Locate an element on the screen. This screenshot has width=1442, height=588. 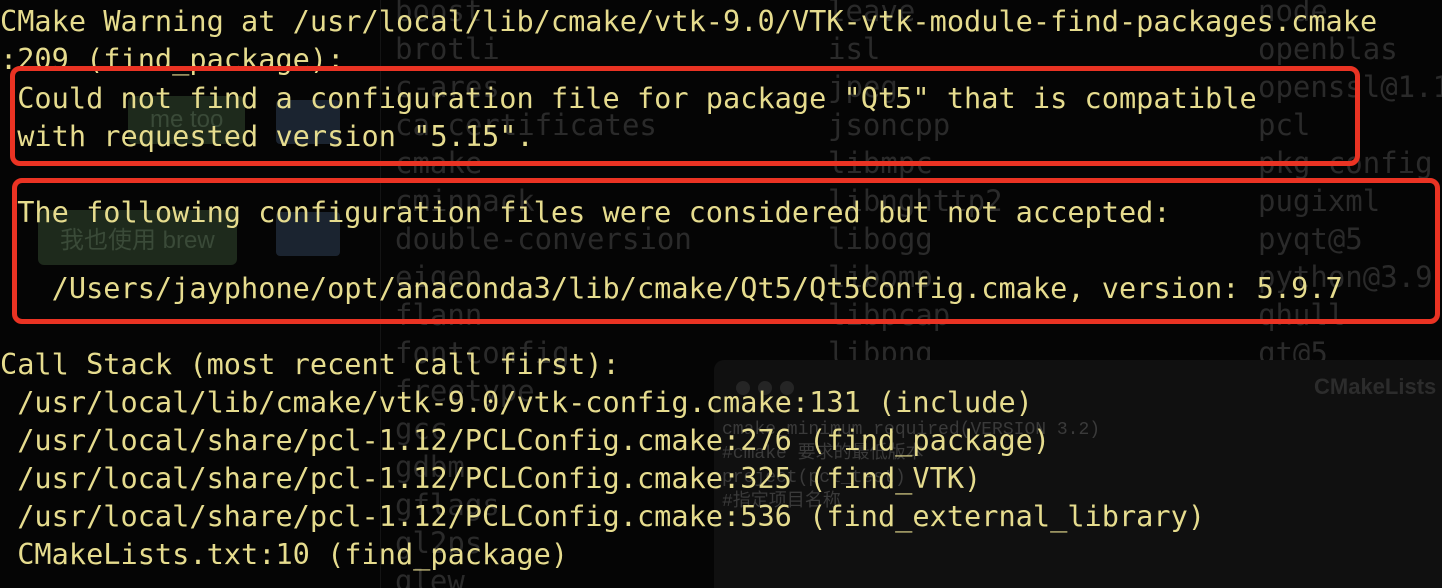
not-found-line-2: with requested version "5.15". is located at coordinates (267, 136).